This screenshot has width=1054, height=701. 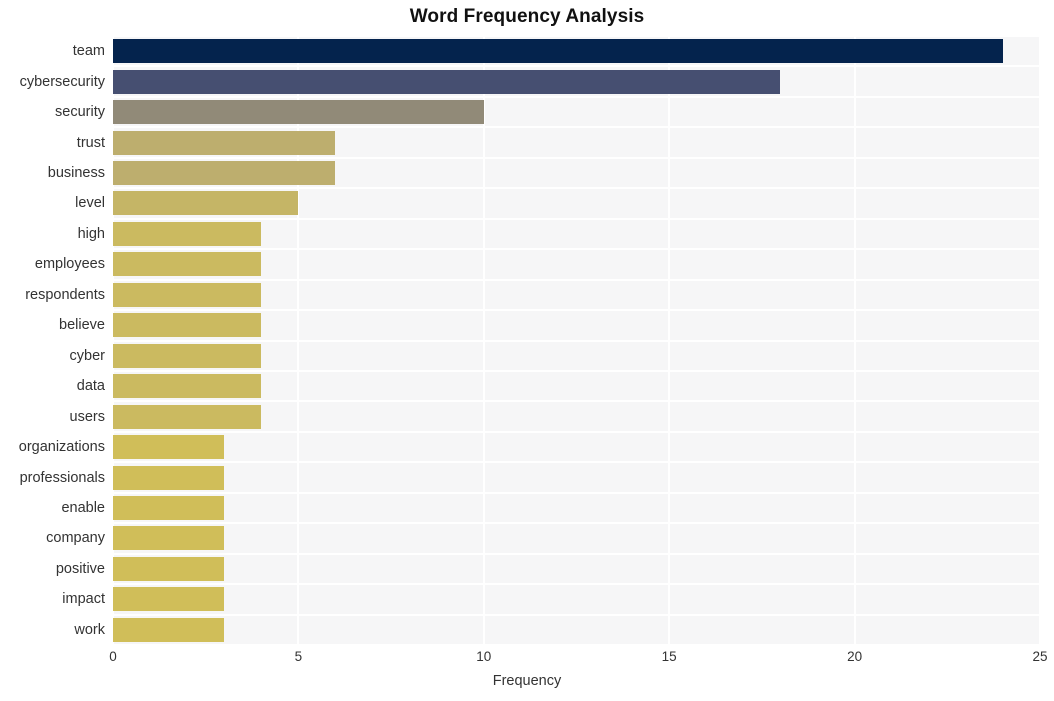 What do you see at coordinates (187, 386) in the screenshot?
I see `bar-data` at bounding box center [187, 386].